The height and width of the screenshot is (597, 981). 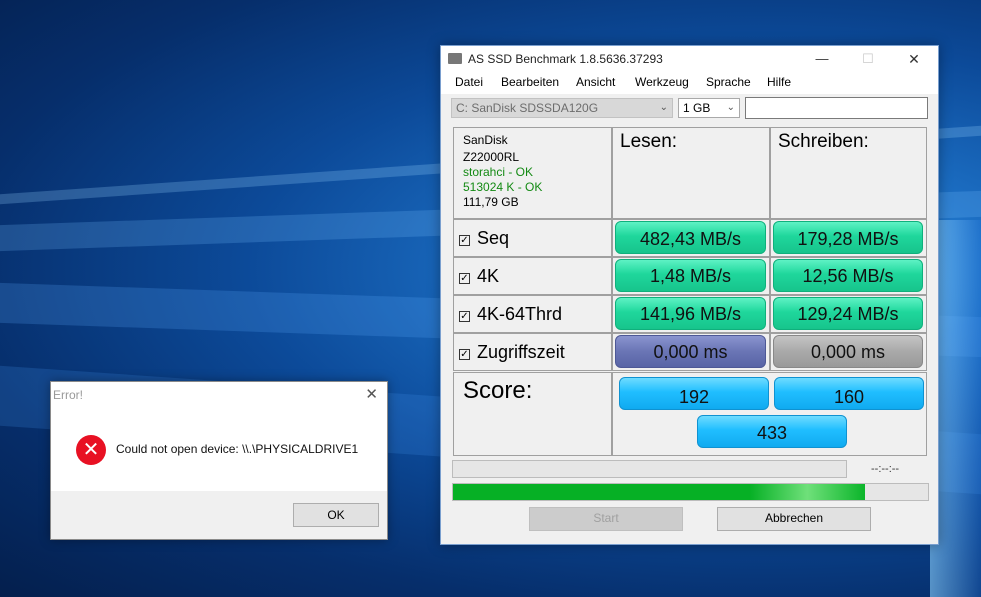 I want to click on drive-firmware: Z22000RL, so click(x=491, y=157).